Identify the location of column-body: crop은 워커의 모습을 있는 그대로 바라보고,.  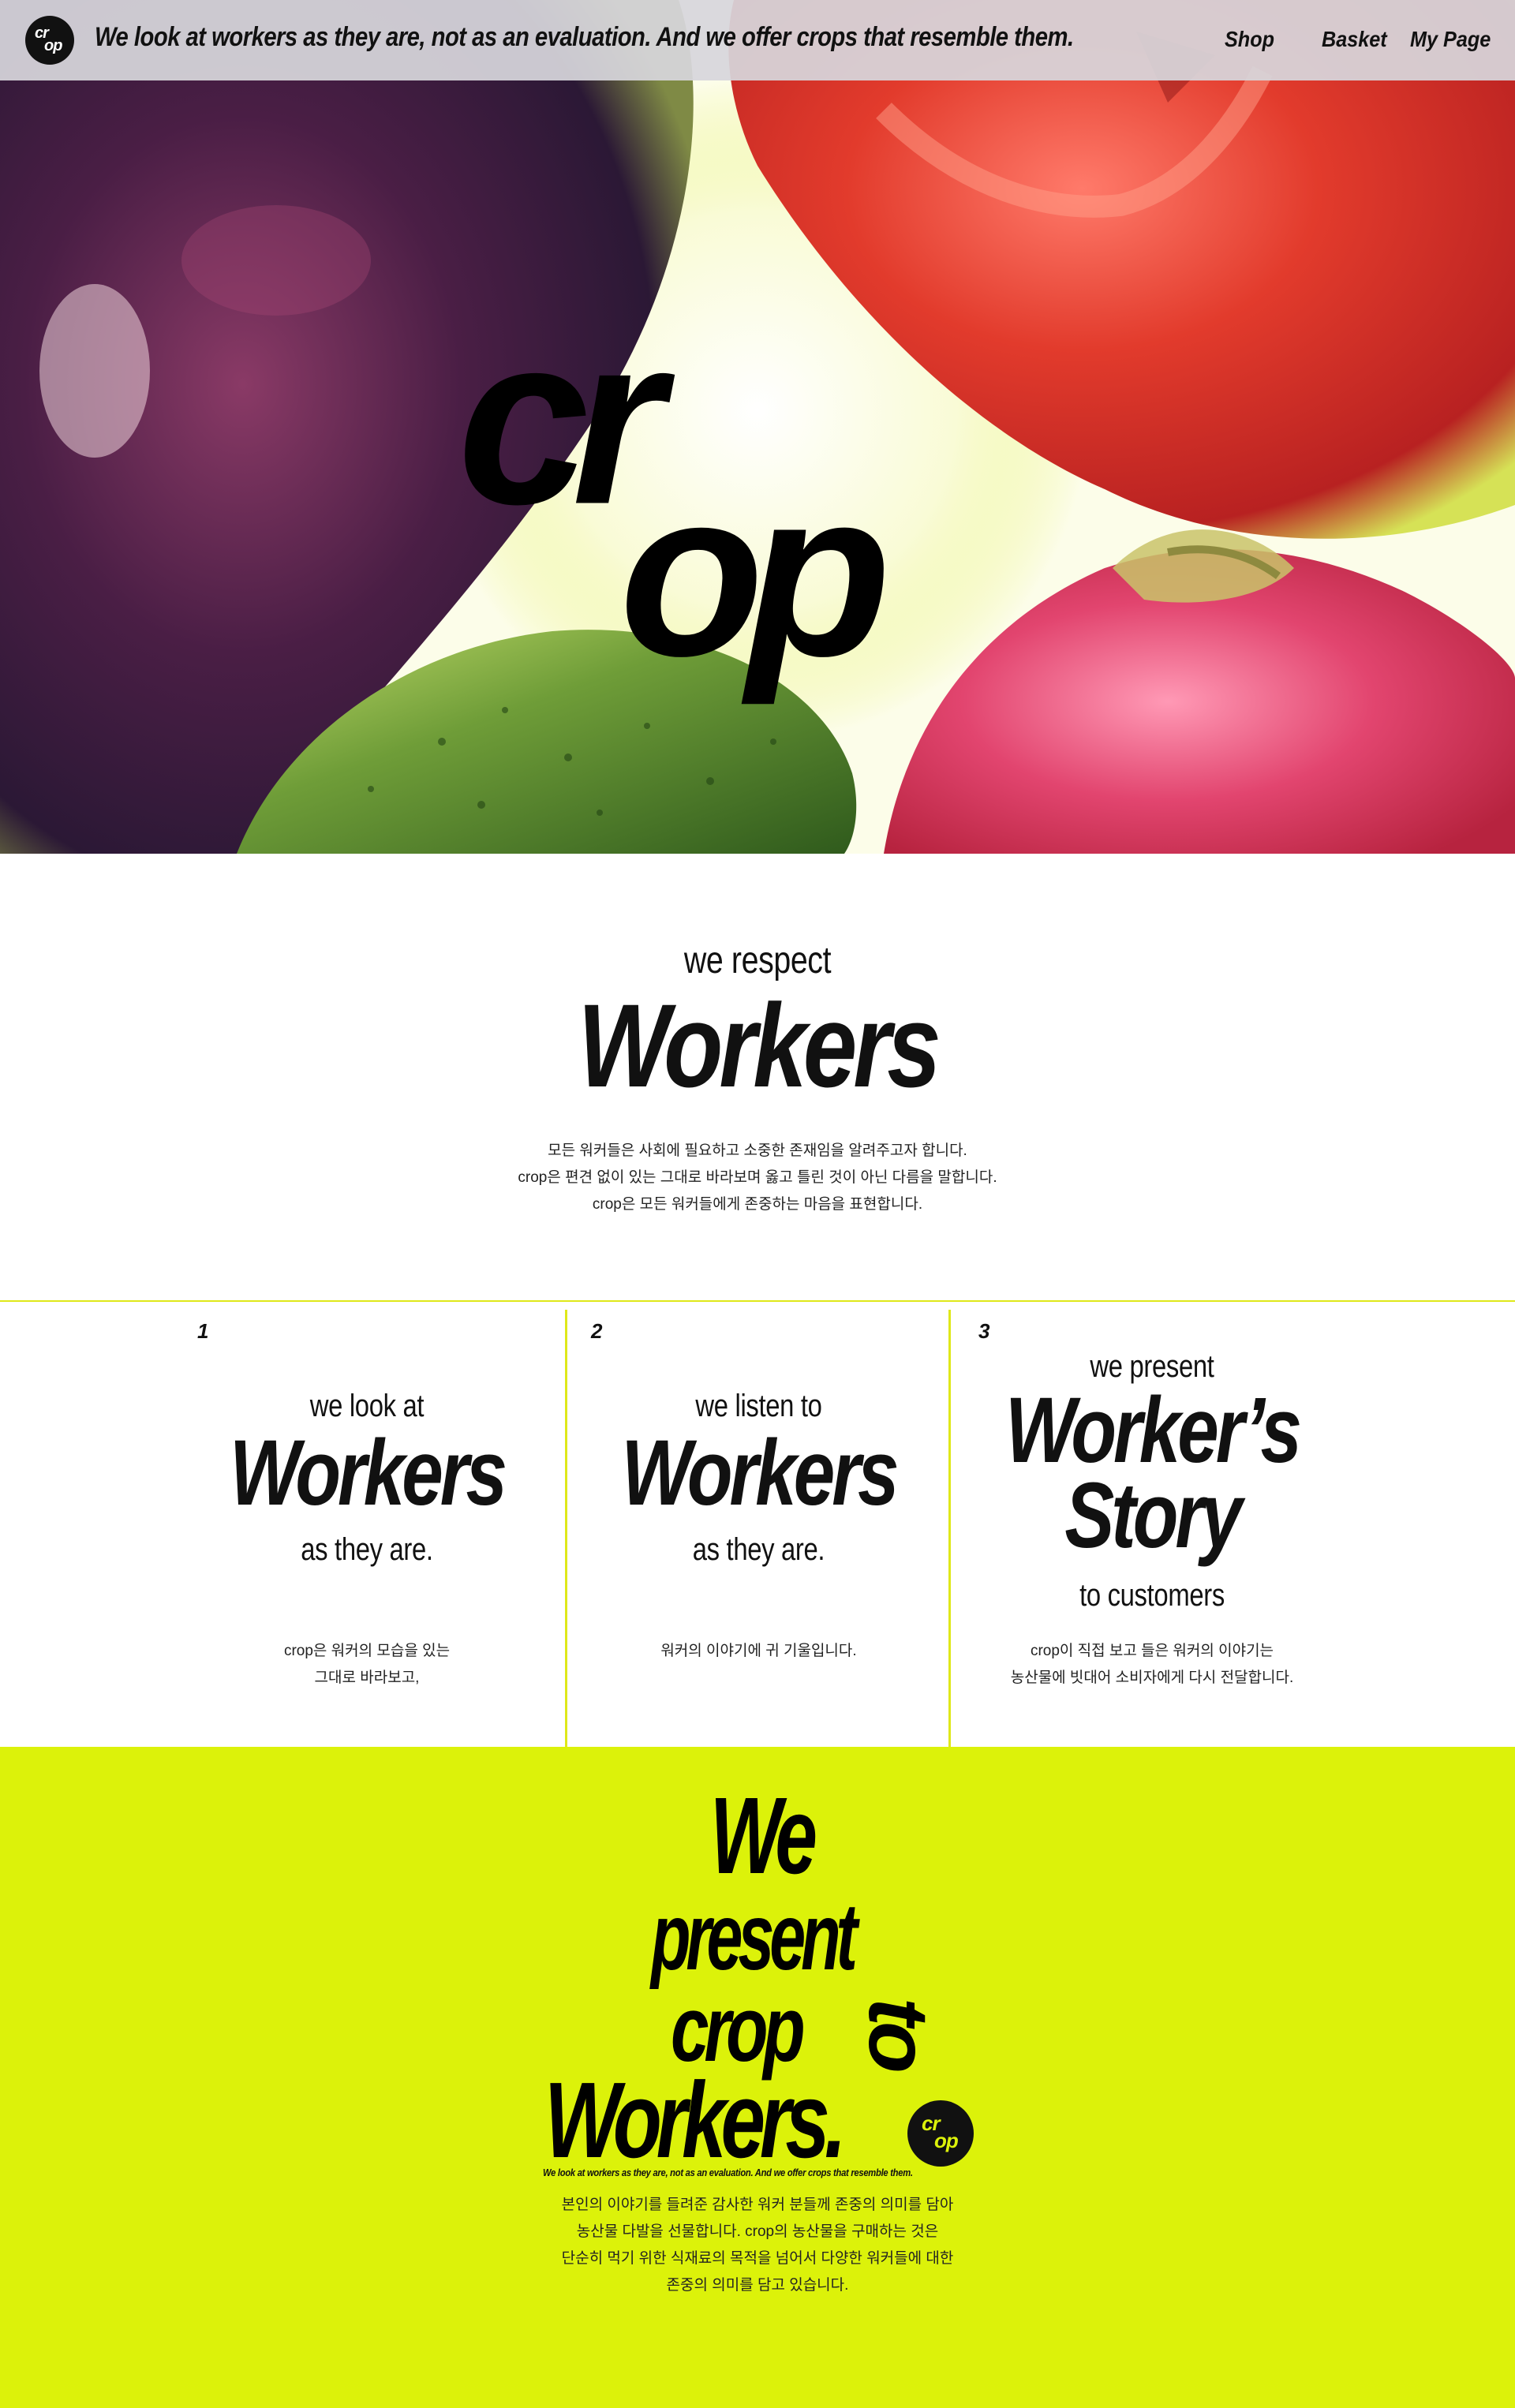
(367, 1665).